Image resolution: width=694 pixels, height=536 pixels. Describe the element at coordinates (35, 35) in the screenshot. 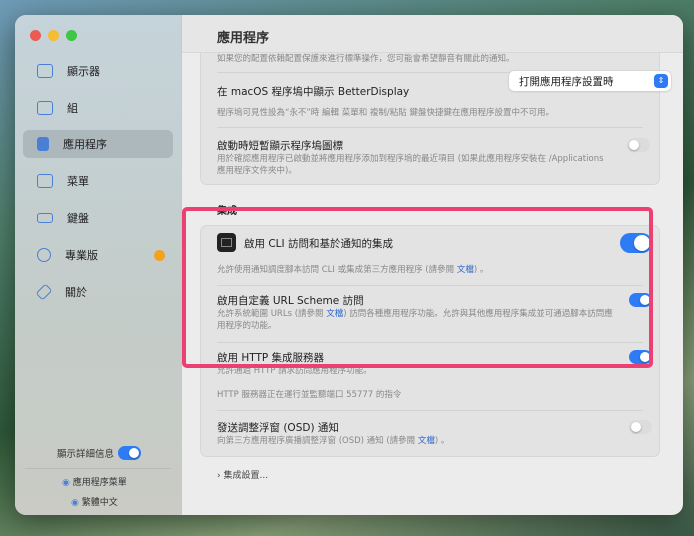

I see `close-button` at that location.